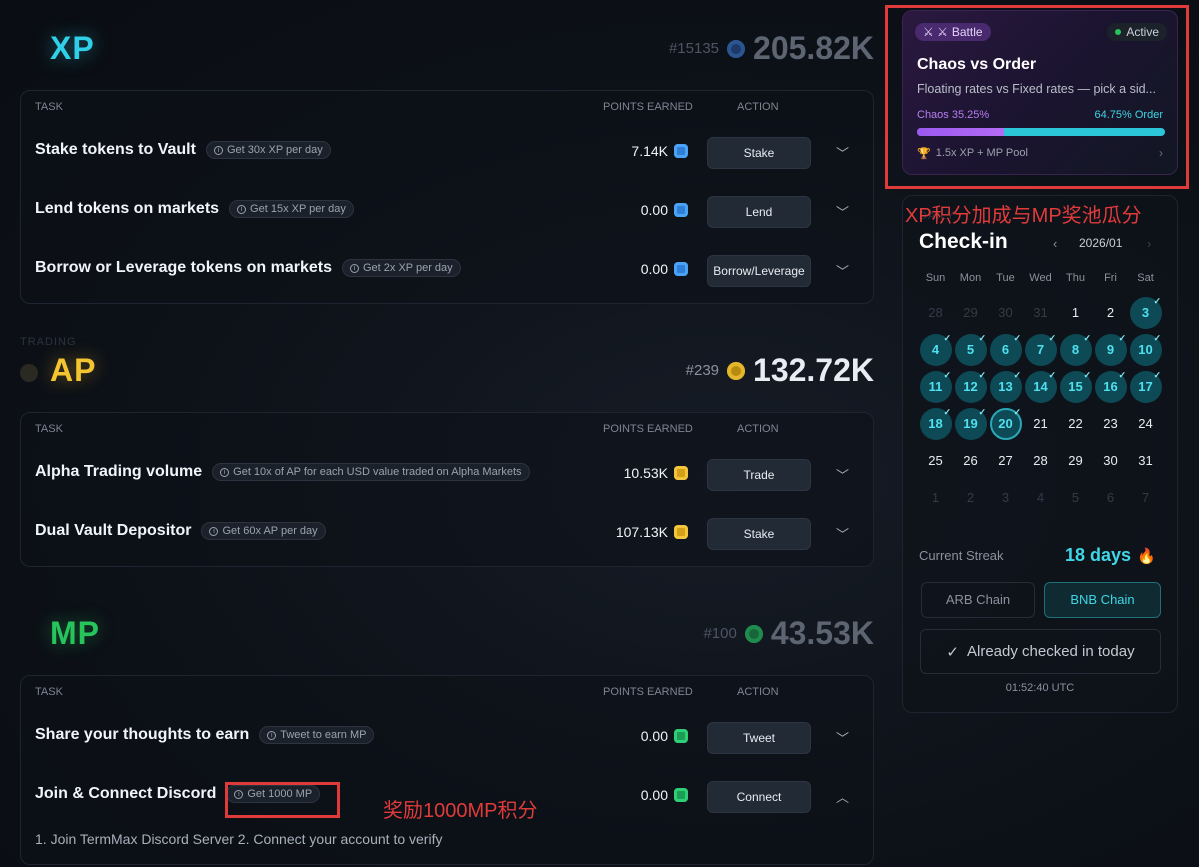 This screenshot has width=1199, height=867. Describe the element at coordinates (1075, 423) in the screenshot. I see `calendar-day: 22` at that location.